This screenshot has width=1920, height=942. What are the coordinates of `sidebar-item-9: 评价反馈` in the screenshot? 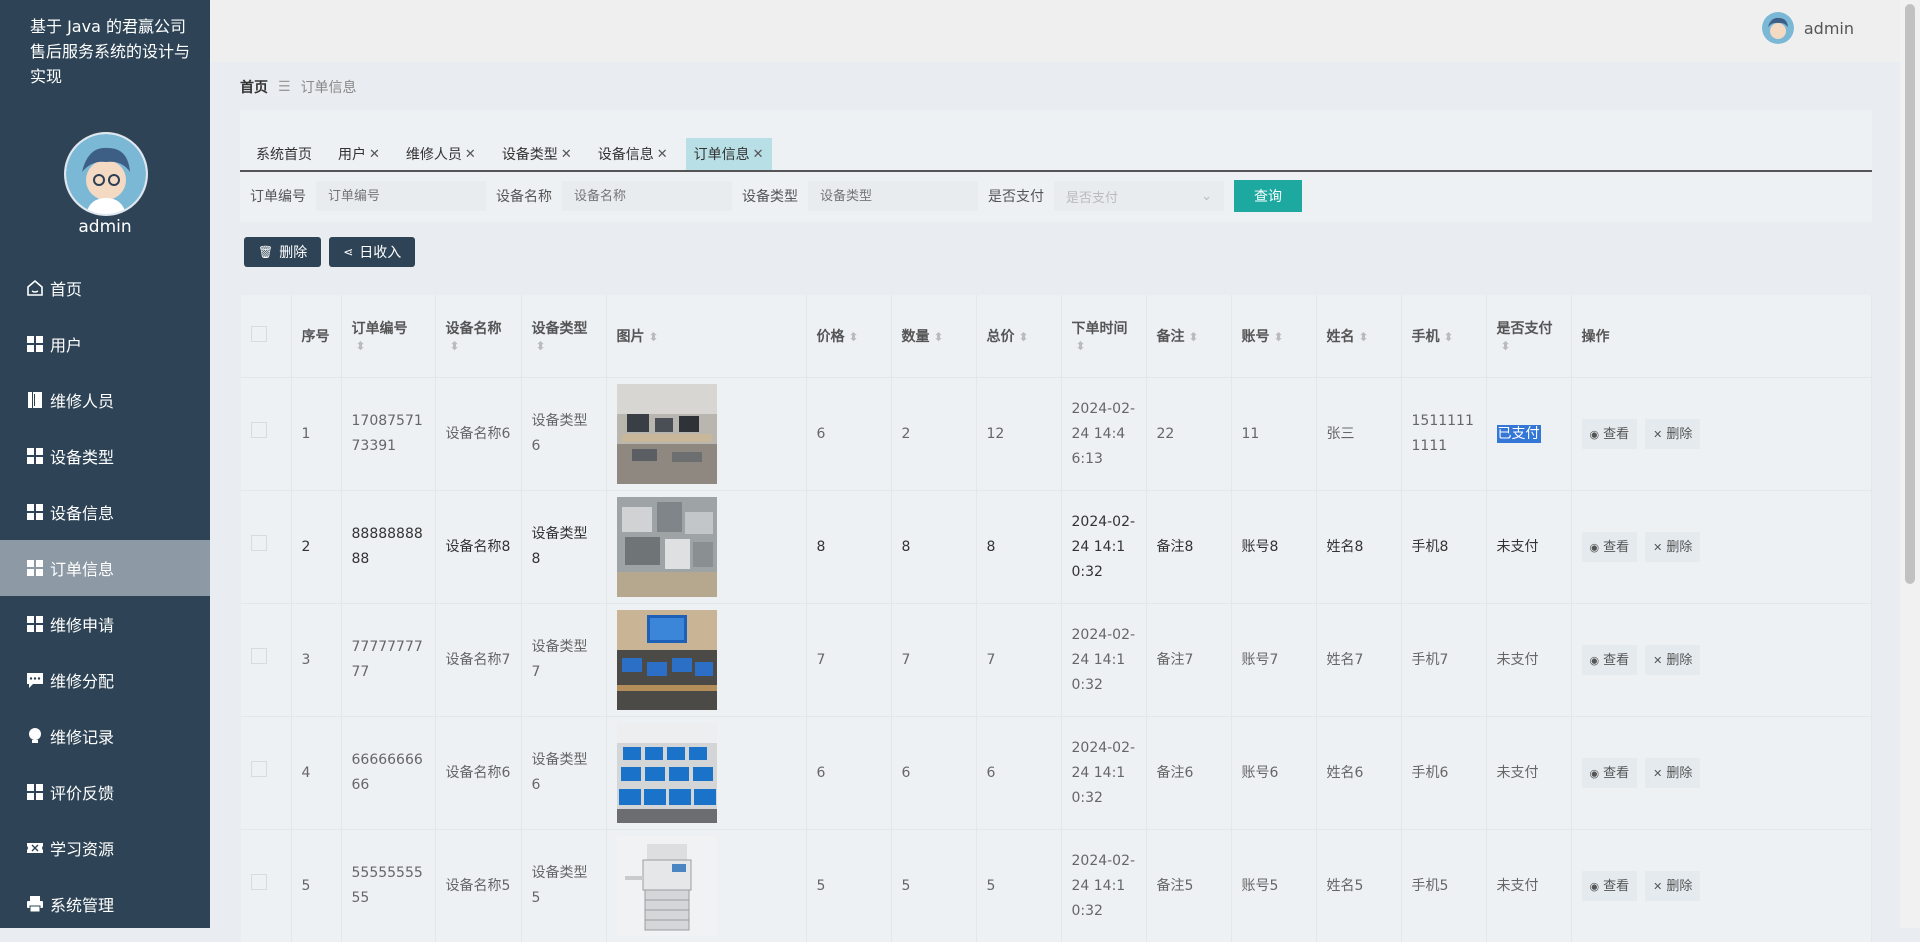 It's located at (105, 792).